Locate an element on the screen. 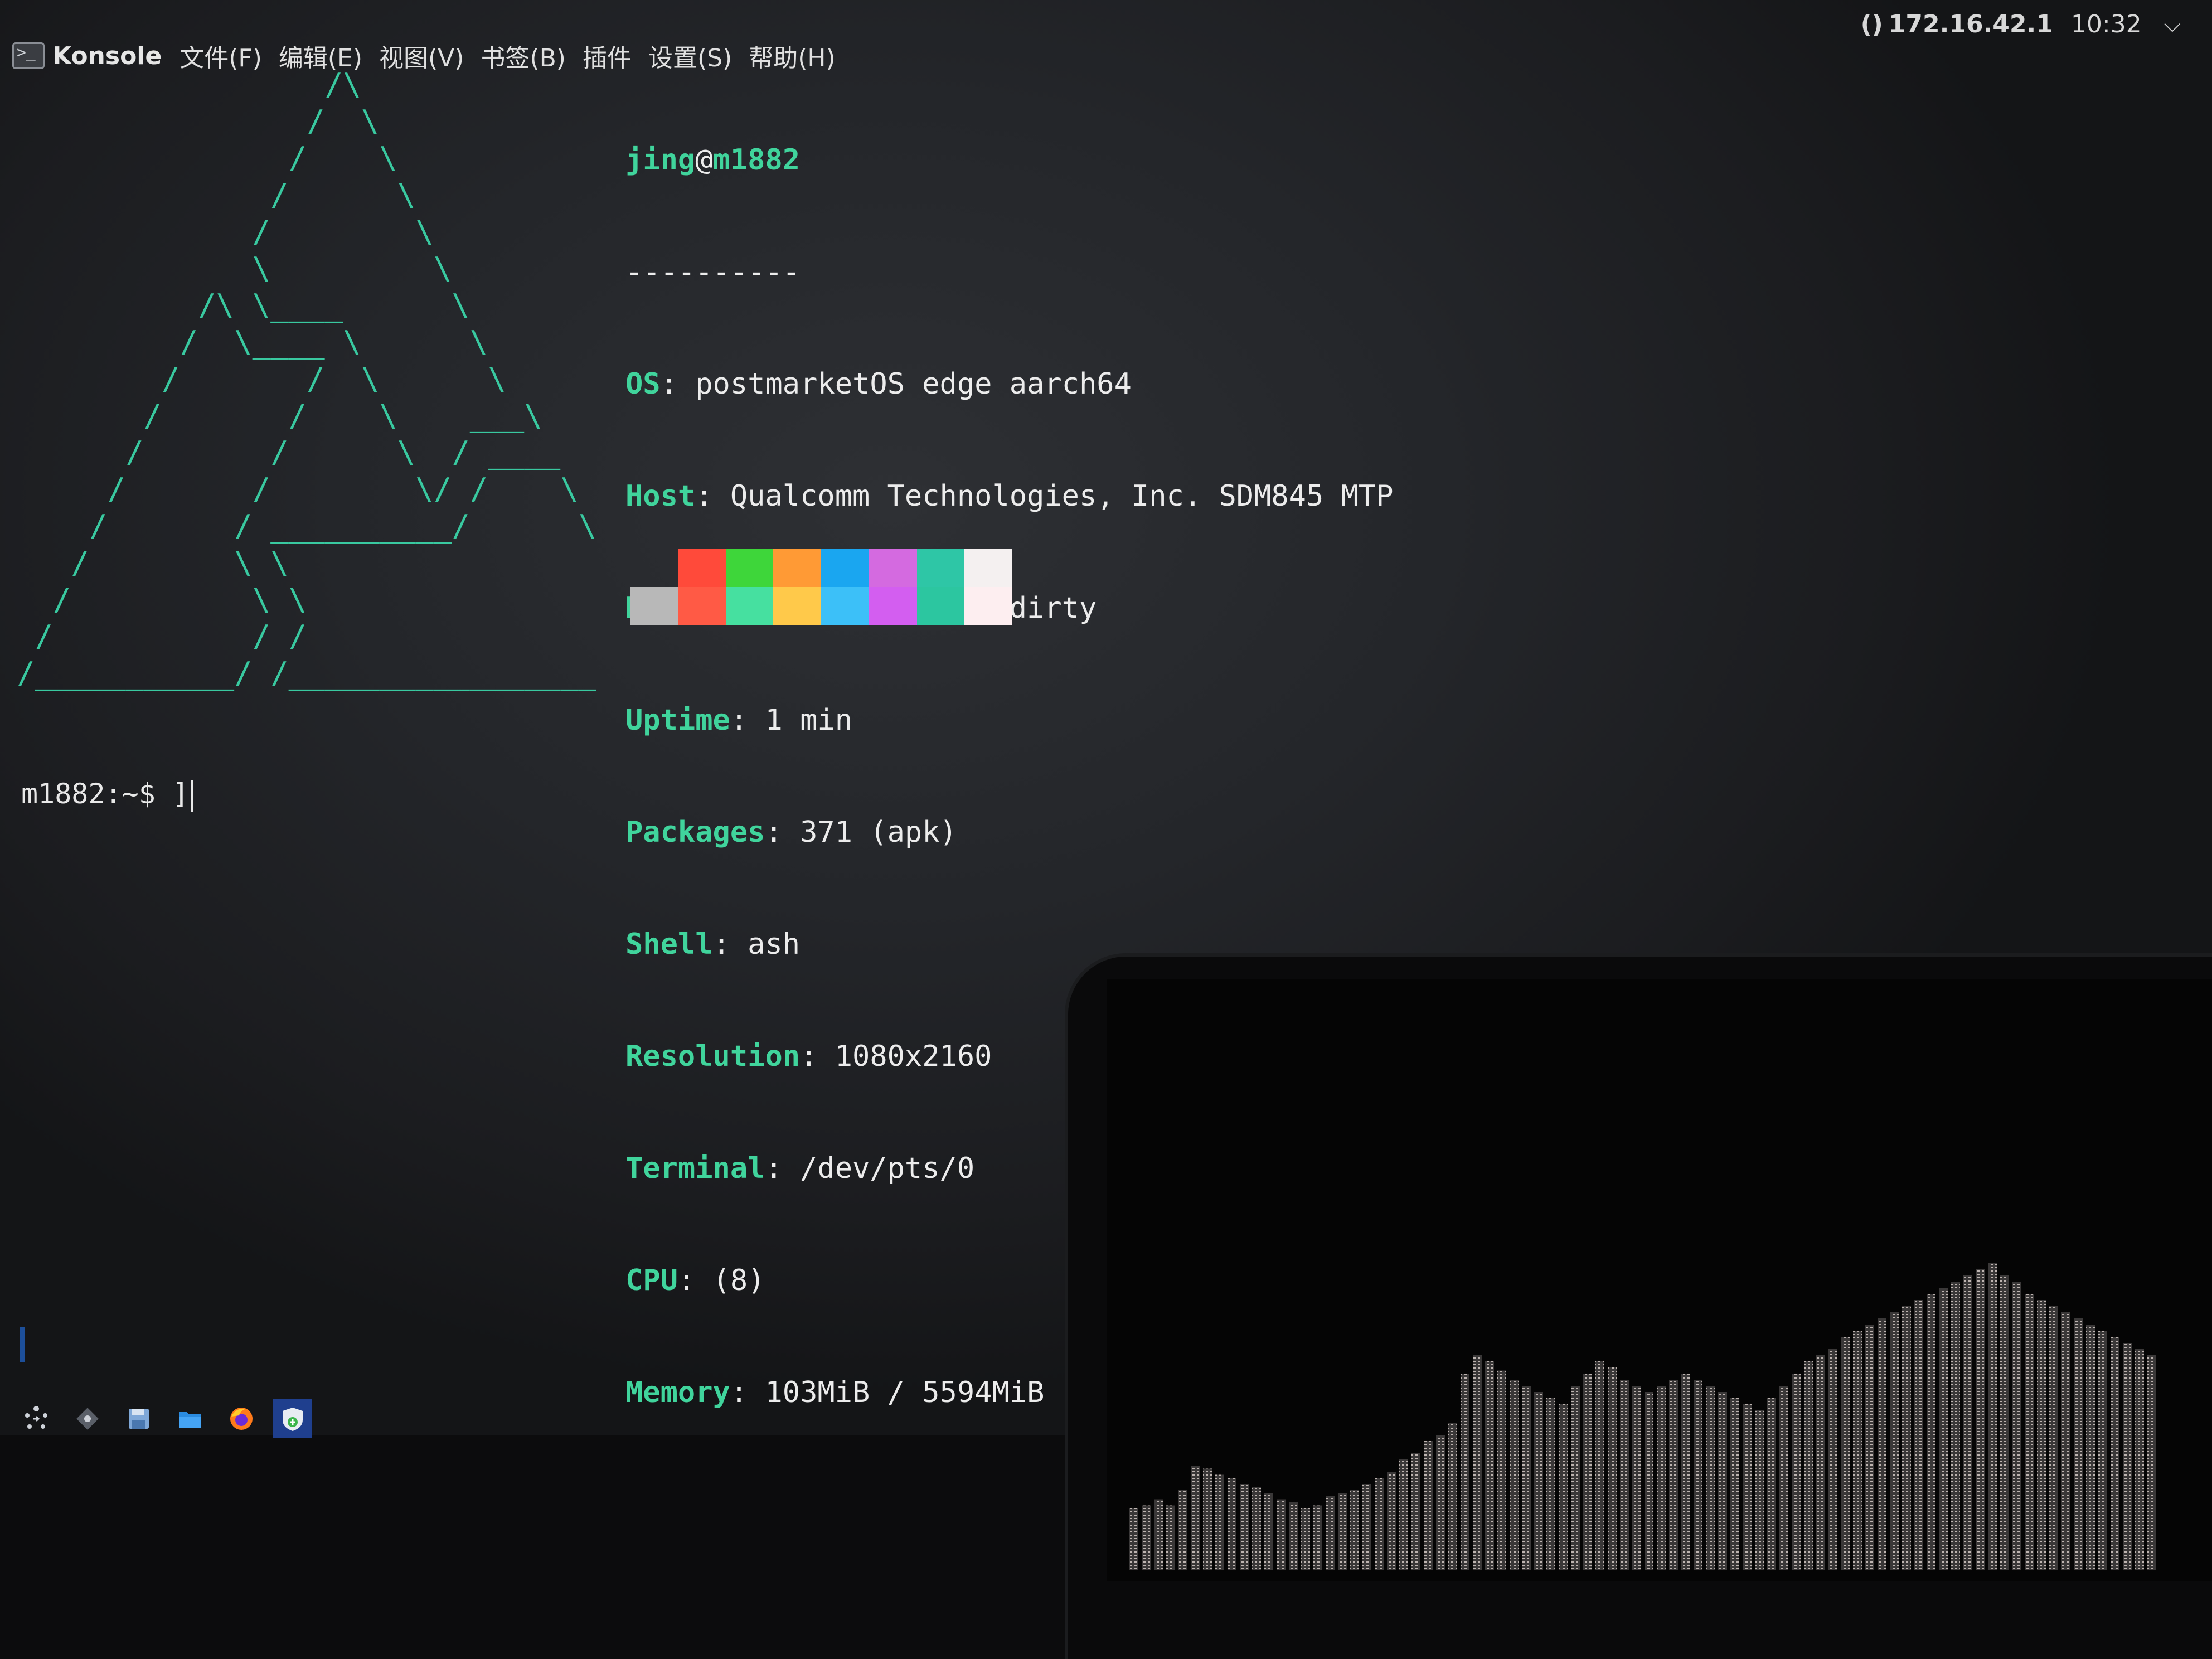  info-value: /dev/pts/0 is located at coordinates (887, 1168).